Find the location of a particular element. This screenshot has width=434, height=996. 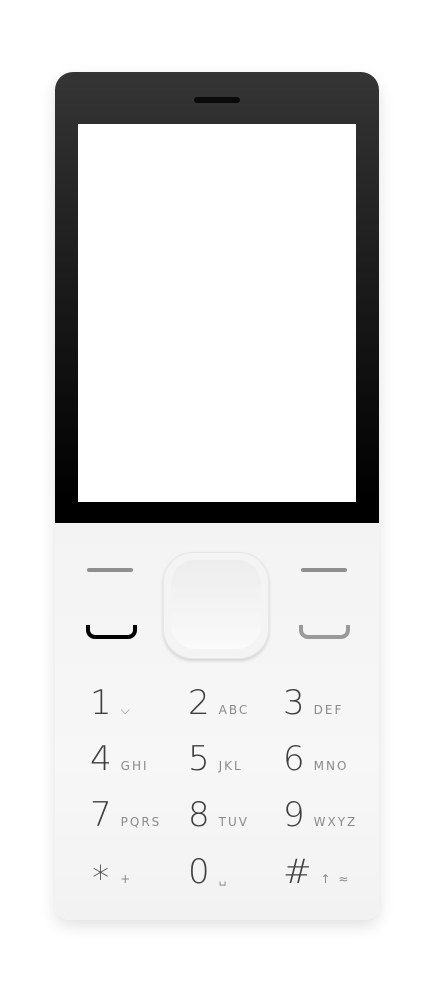

call-key is located at coordinates (111, 632).